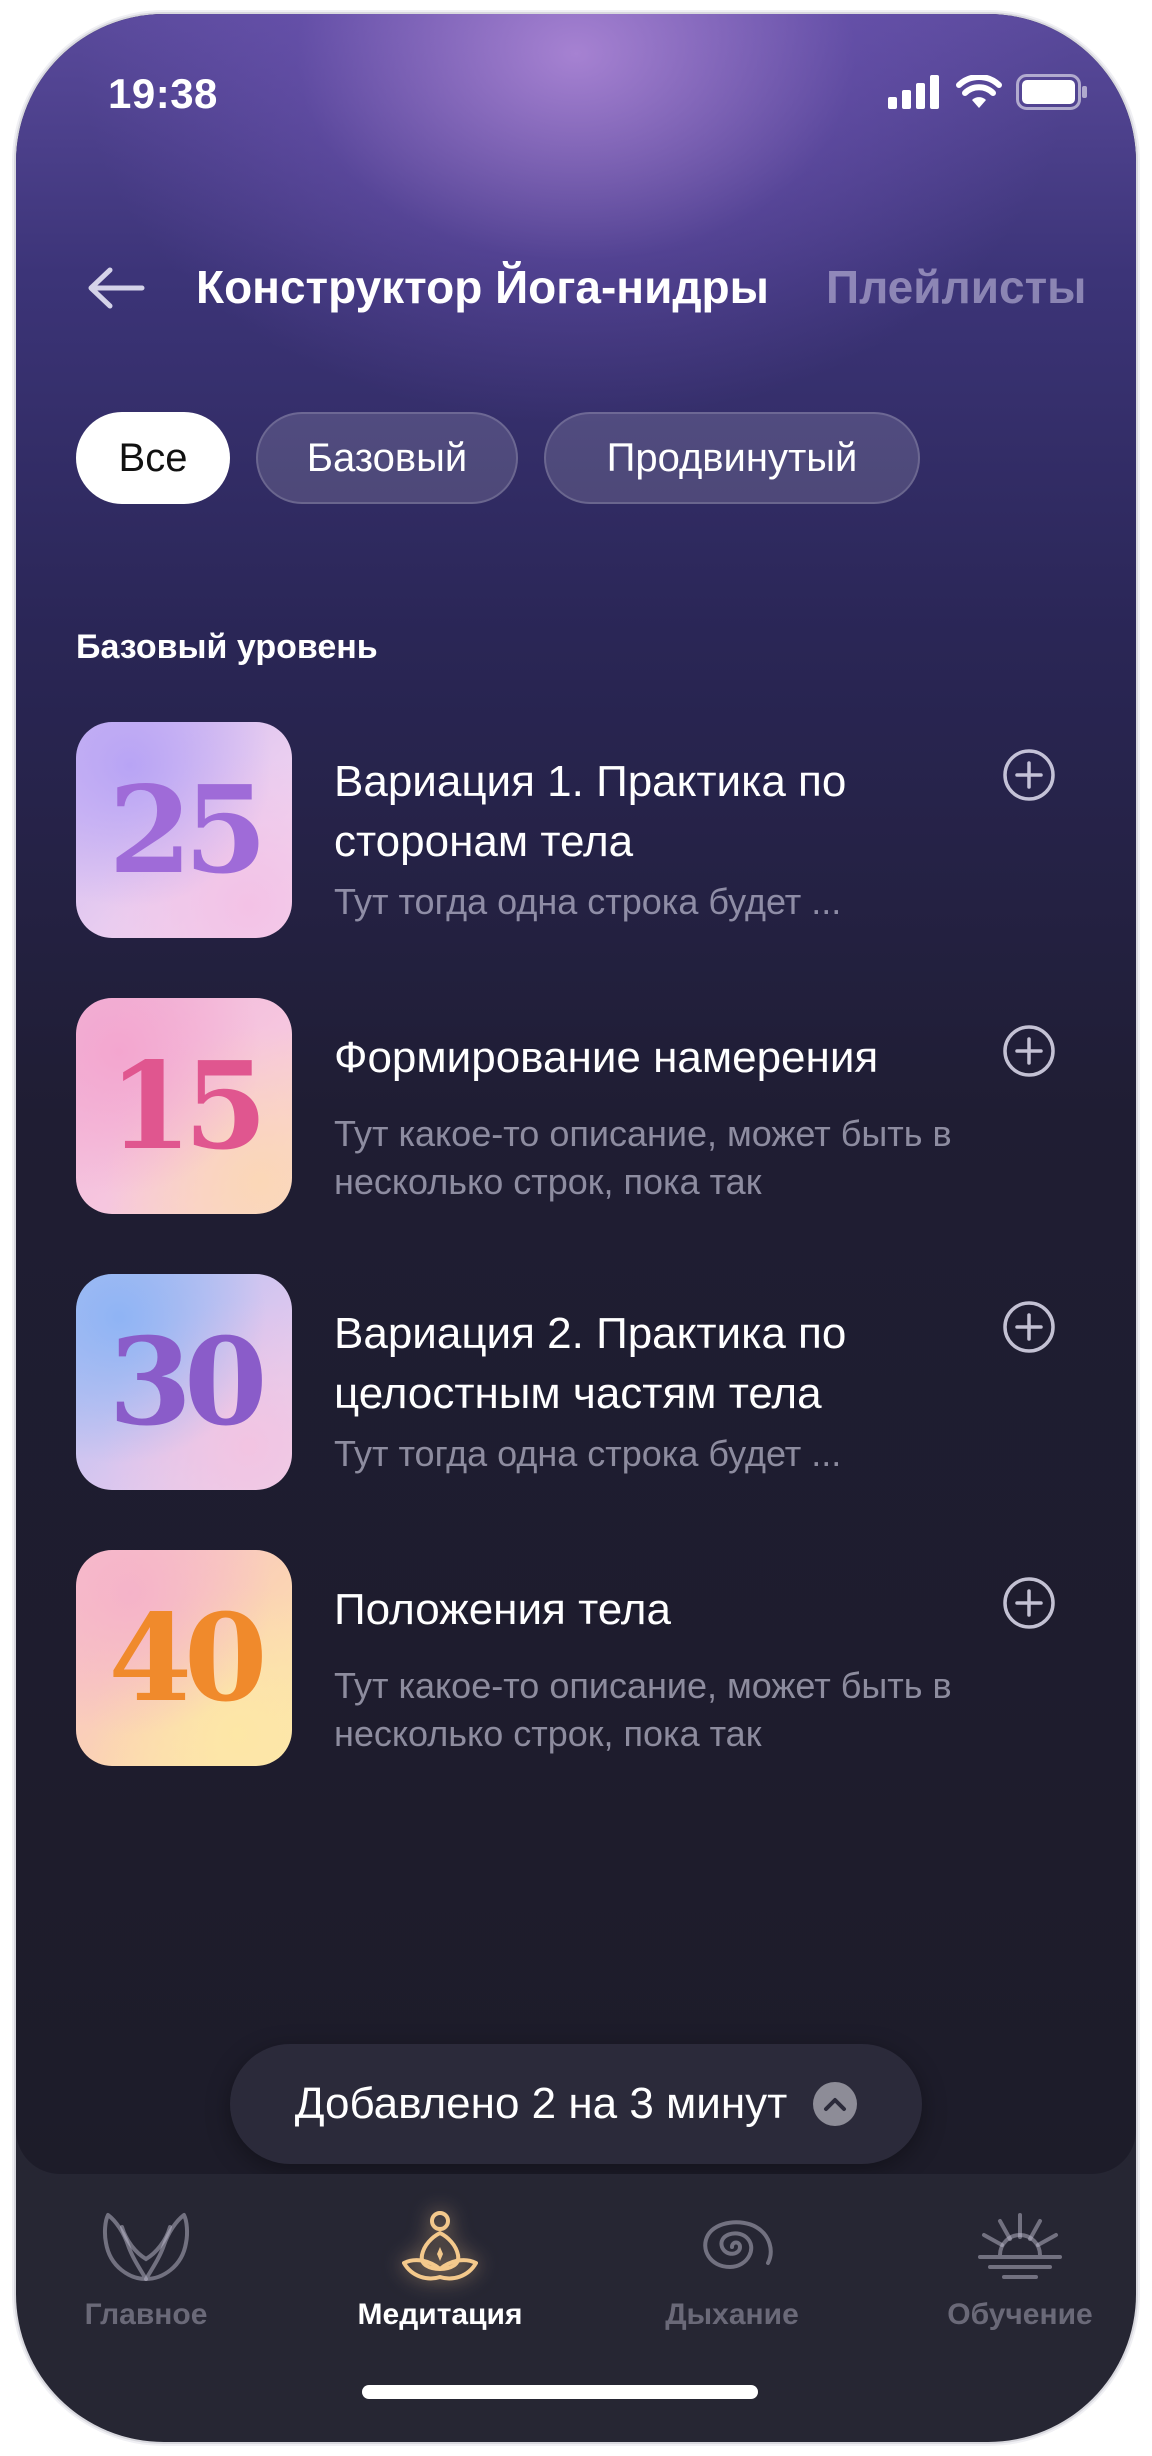 This screenshot has width=1152, height=2456. What do you see at coordinates (146, 2314) in the screenshot?
I see `tab-label: Главное` at bounding box center [146, 2314].